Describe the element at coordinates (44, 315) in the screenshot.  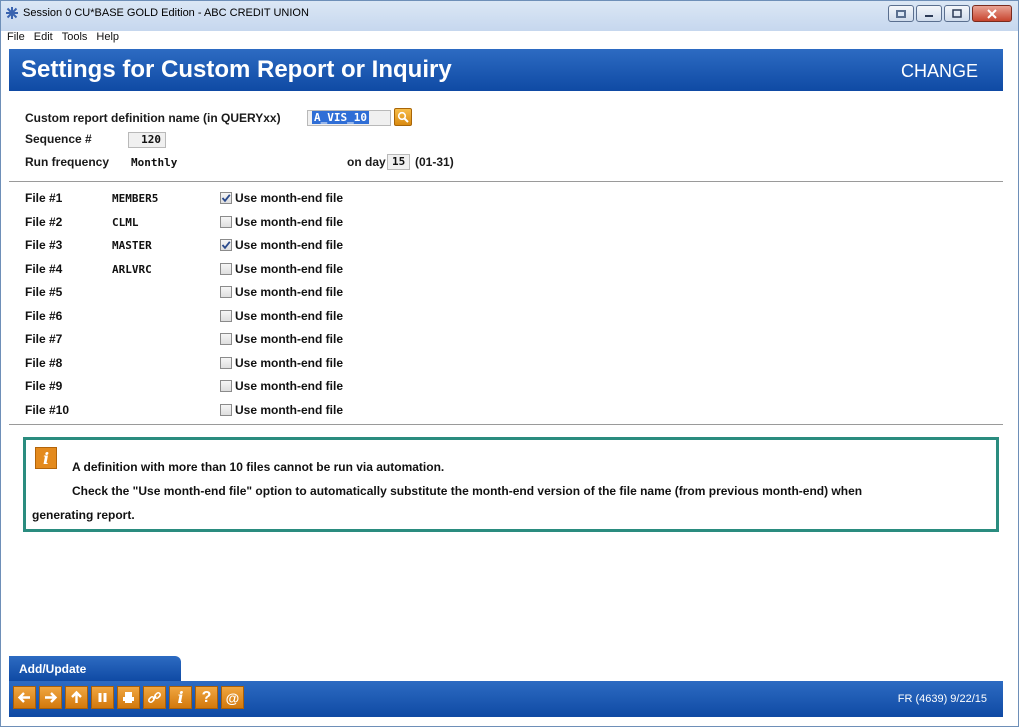
I see `file-label: File #6` at that location.